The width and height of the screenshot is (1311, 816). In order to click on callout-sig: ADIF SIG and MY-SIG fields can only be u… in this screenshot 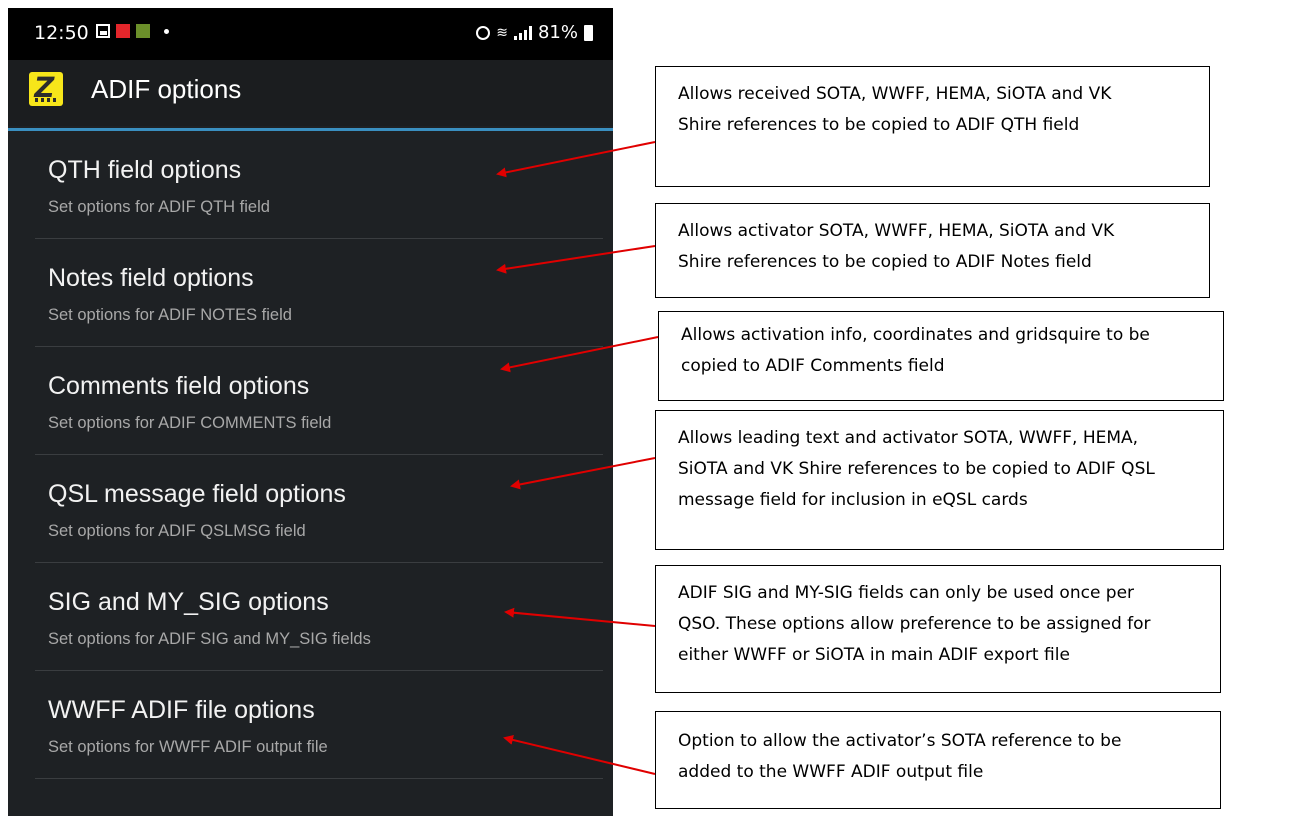, I will do `click(938, 629)`.